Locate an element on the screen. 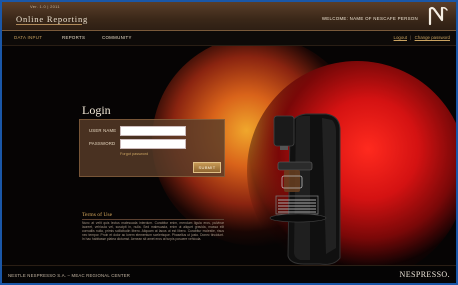 This screenshot has width=458, height=285. submit-button: SUBMIT is located at coordinates (207, 167).